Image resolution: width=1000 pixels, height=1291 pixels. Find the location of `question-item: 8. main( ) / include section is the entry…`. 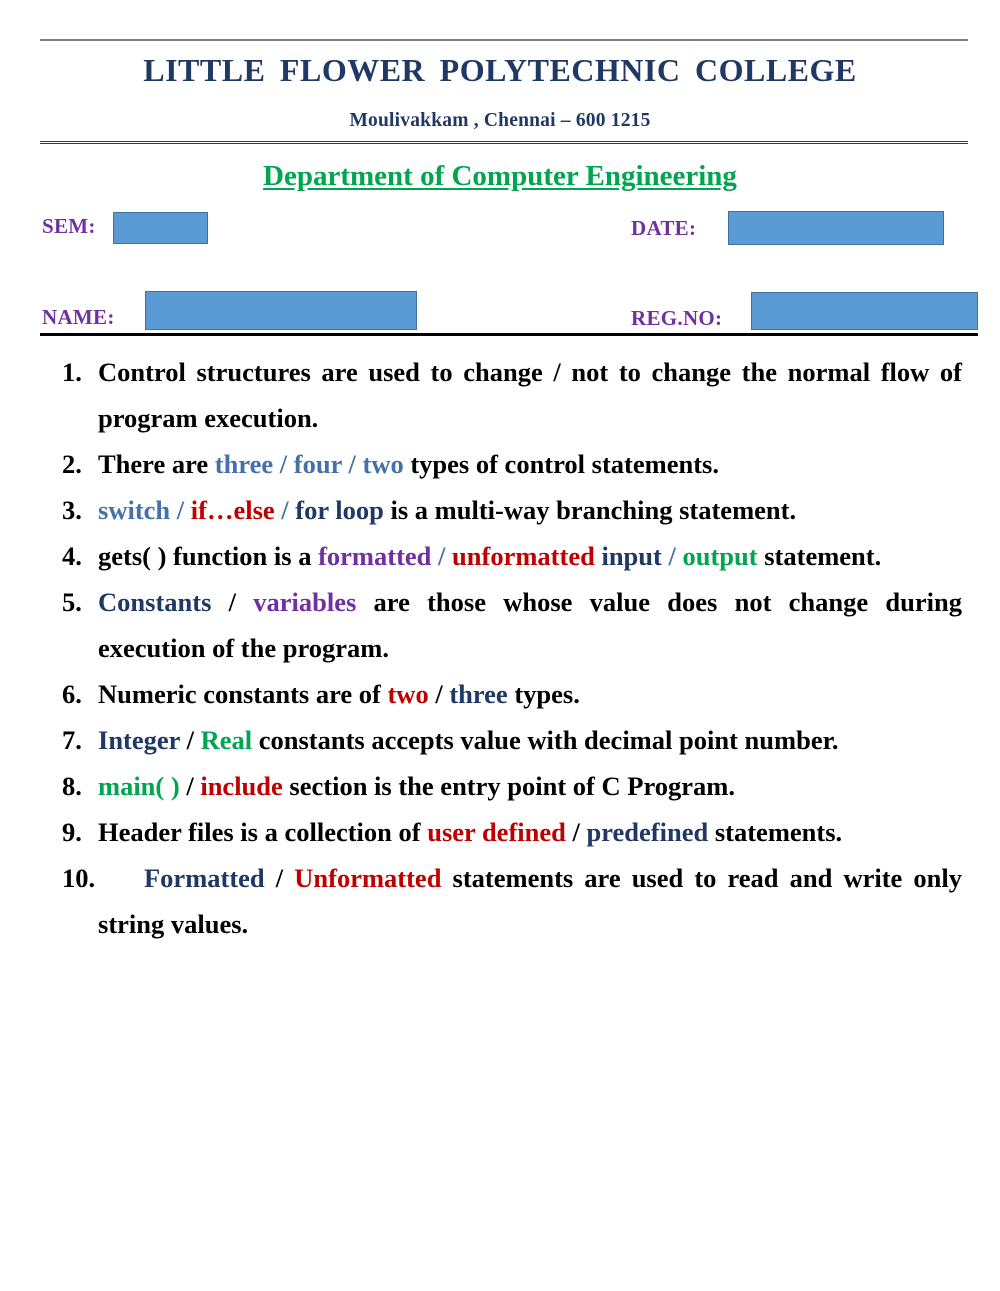

question-item: 8. main( ) / include section is the entry… is located at coordinates (512, 786).